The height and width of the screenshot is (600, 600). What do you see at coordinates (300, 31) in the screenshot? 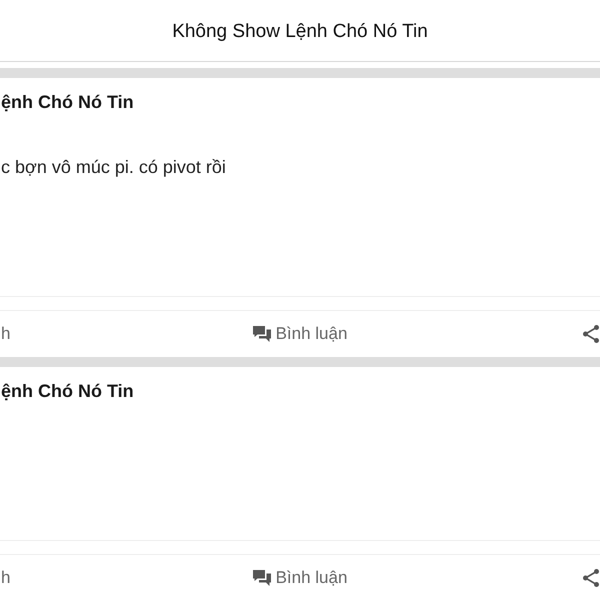
I see `page-title: Không Show Lệnh Chó Nó Tin` at bounding box center [300, 31].